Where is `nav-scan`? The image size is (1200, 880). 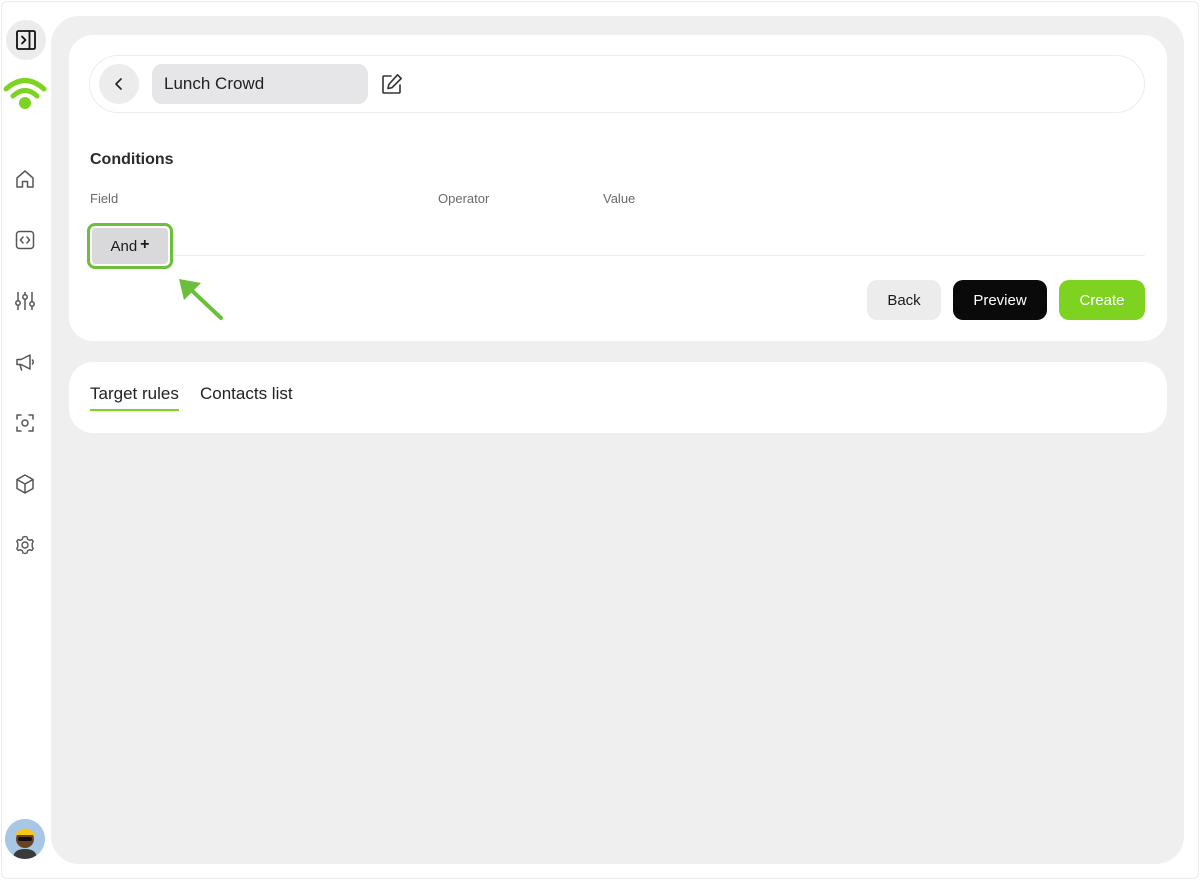
nav-scan is located at coordinates (25, 423).